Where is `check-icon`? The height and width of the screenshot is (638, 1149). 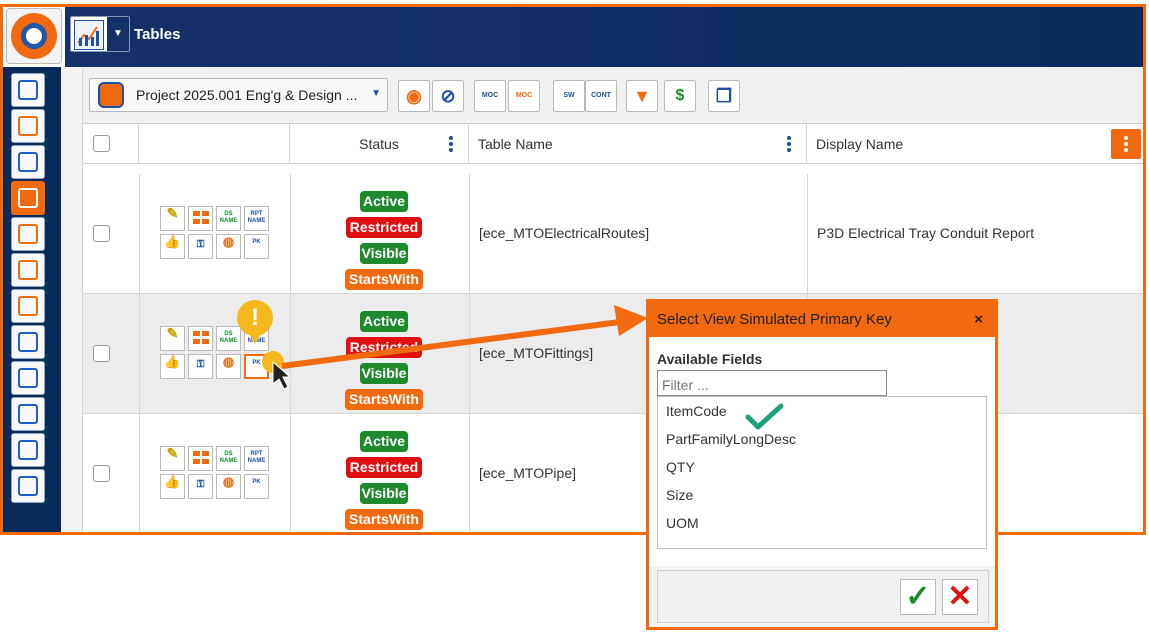 check-icon is located at coordinates (764, 416).